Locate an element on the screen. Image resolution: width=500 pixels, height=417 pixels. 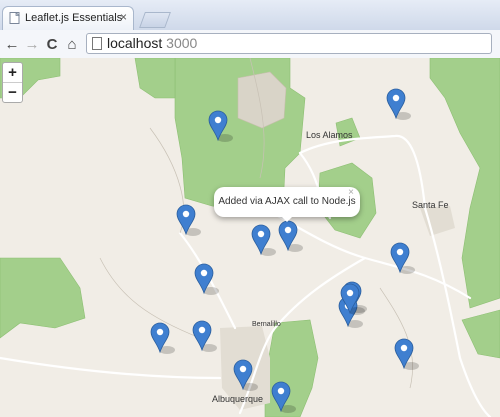
address-bar: localhost 3000 is located at coordinates (289, 43).